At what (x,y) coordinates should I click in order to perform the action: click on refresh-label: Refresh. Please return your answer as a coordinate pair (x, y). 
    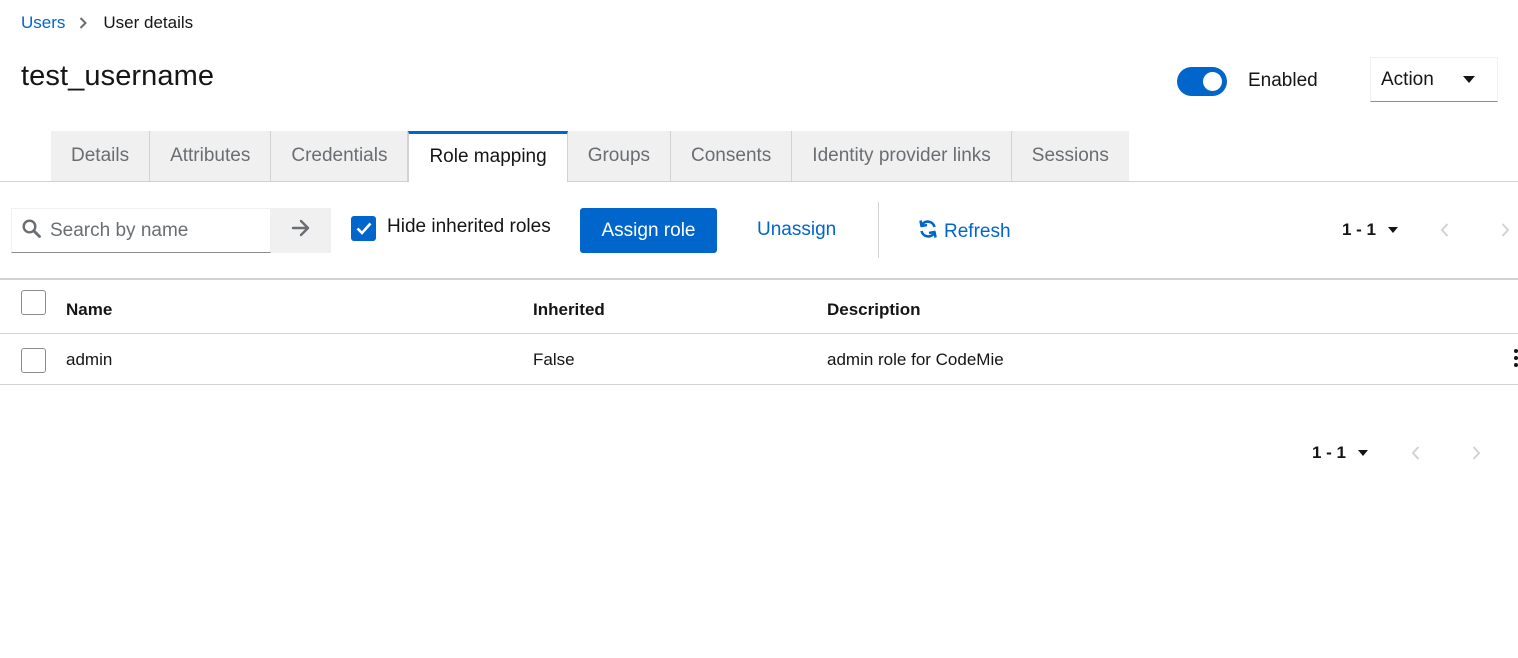
    Looking at the image, I should click on (977, 231).